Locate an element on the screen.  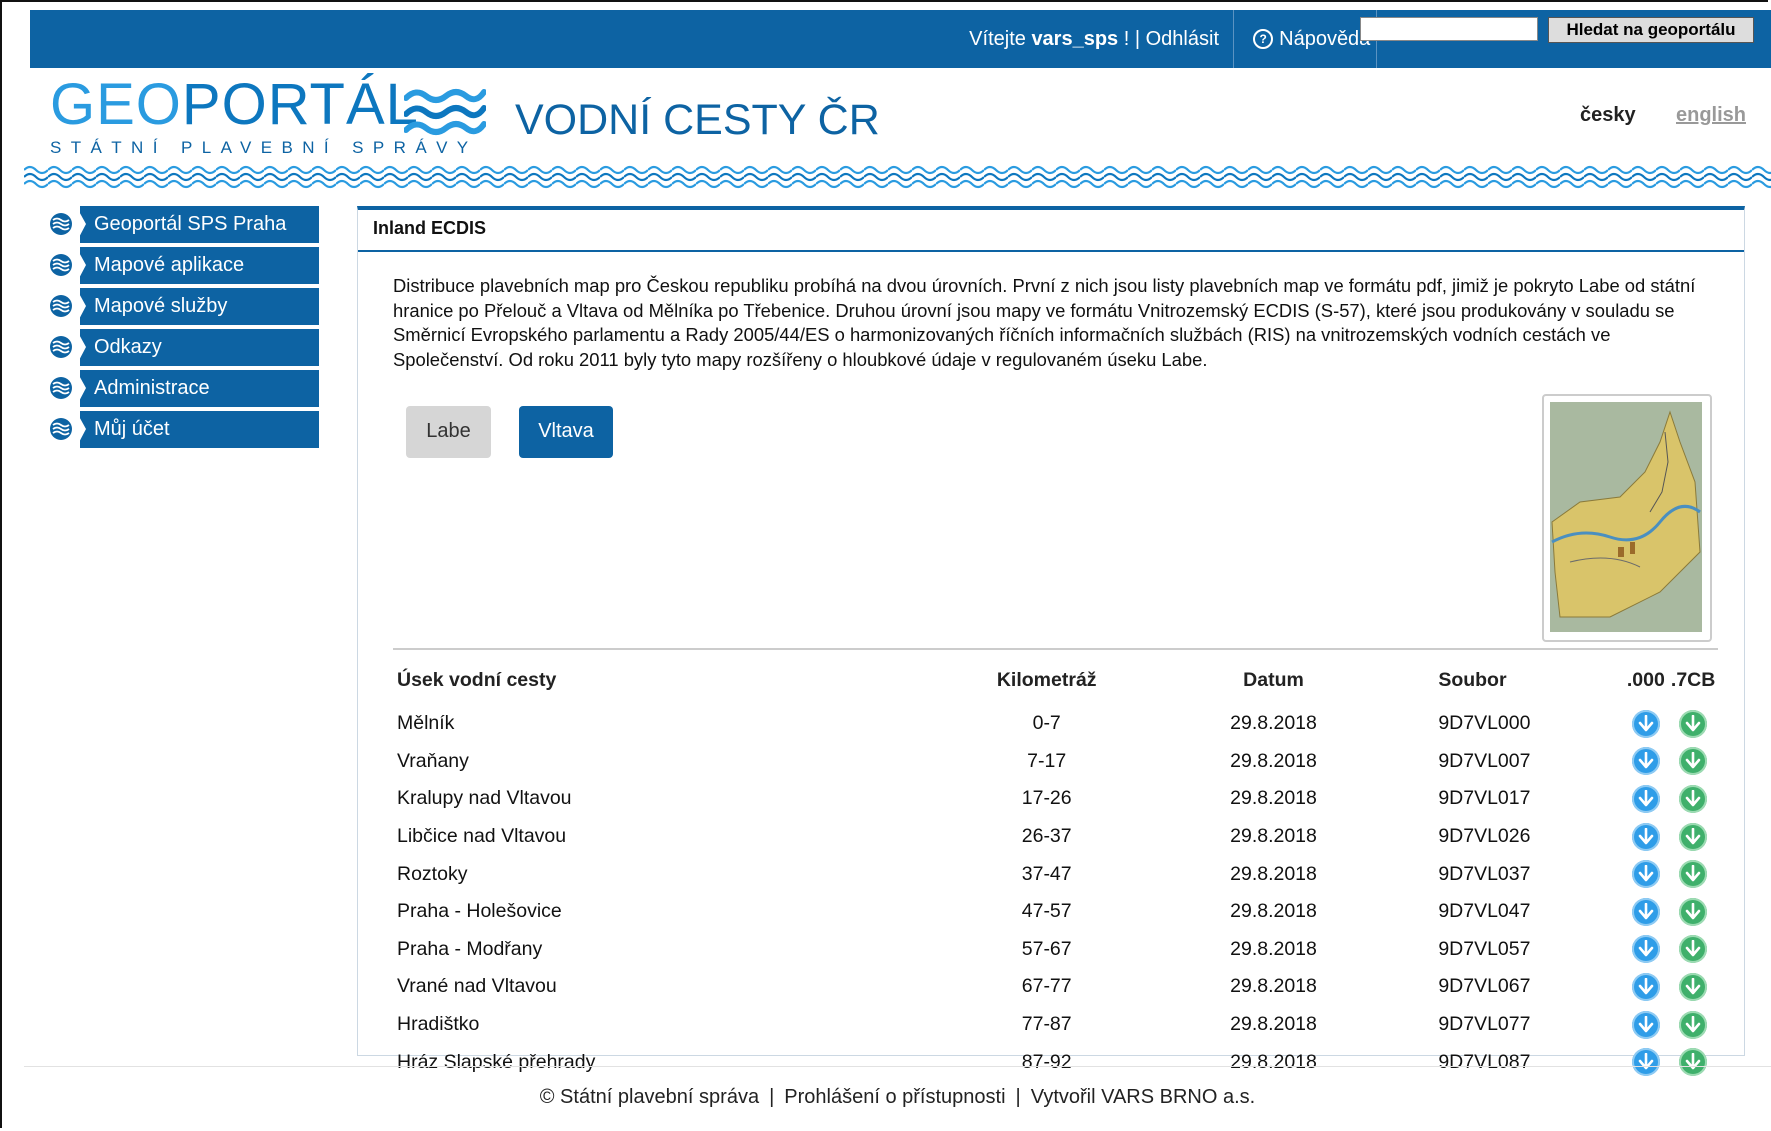
cell-section: Vraňany is located at coordinates (433, 760).